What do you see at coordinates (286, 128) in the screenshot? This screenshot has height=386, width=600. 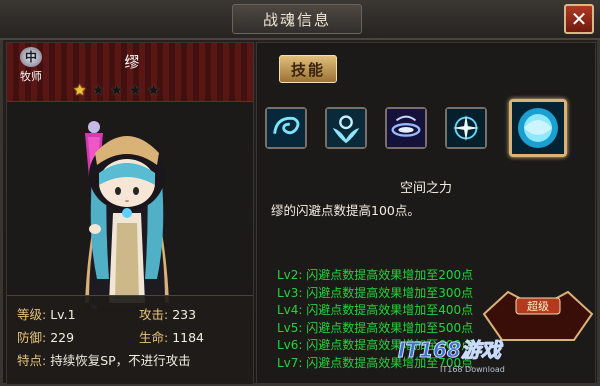 I see `swirl-skill-icon` at bounding box center [286, 128].